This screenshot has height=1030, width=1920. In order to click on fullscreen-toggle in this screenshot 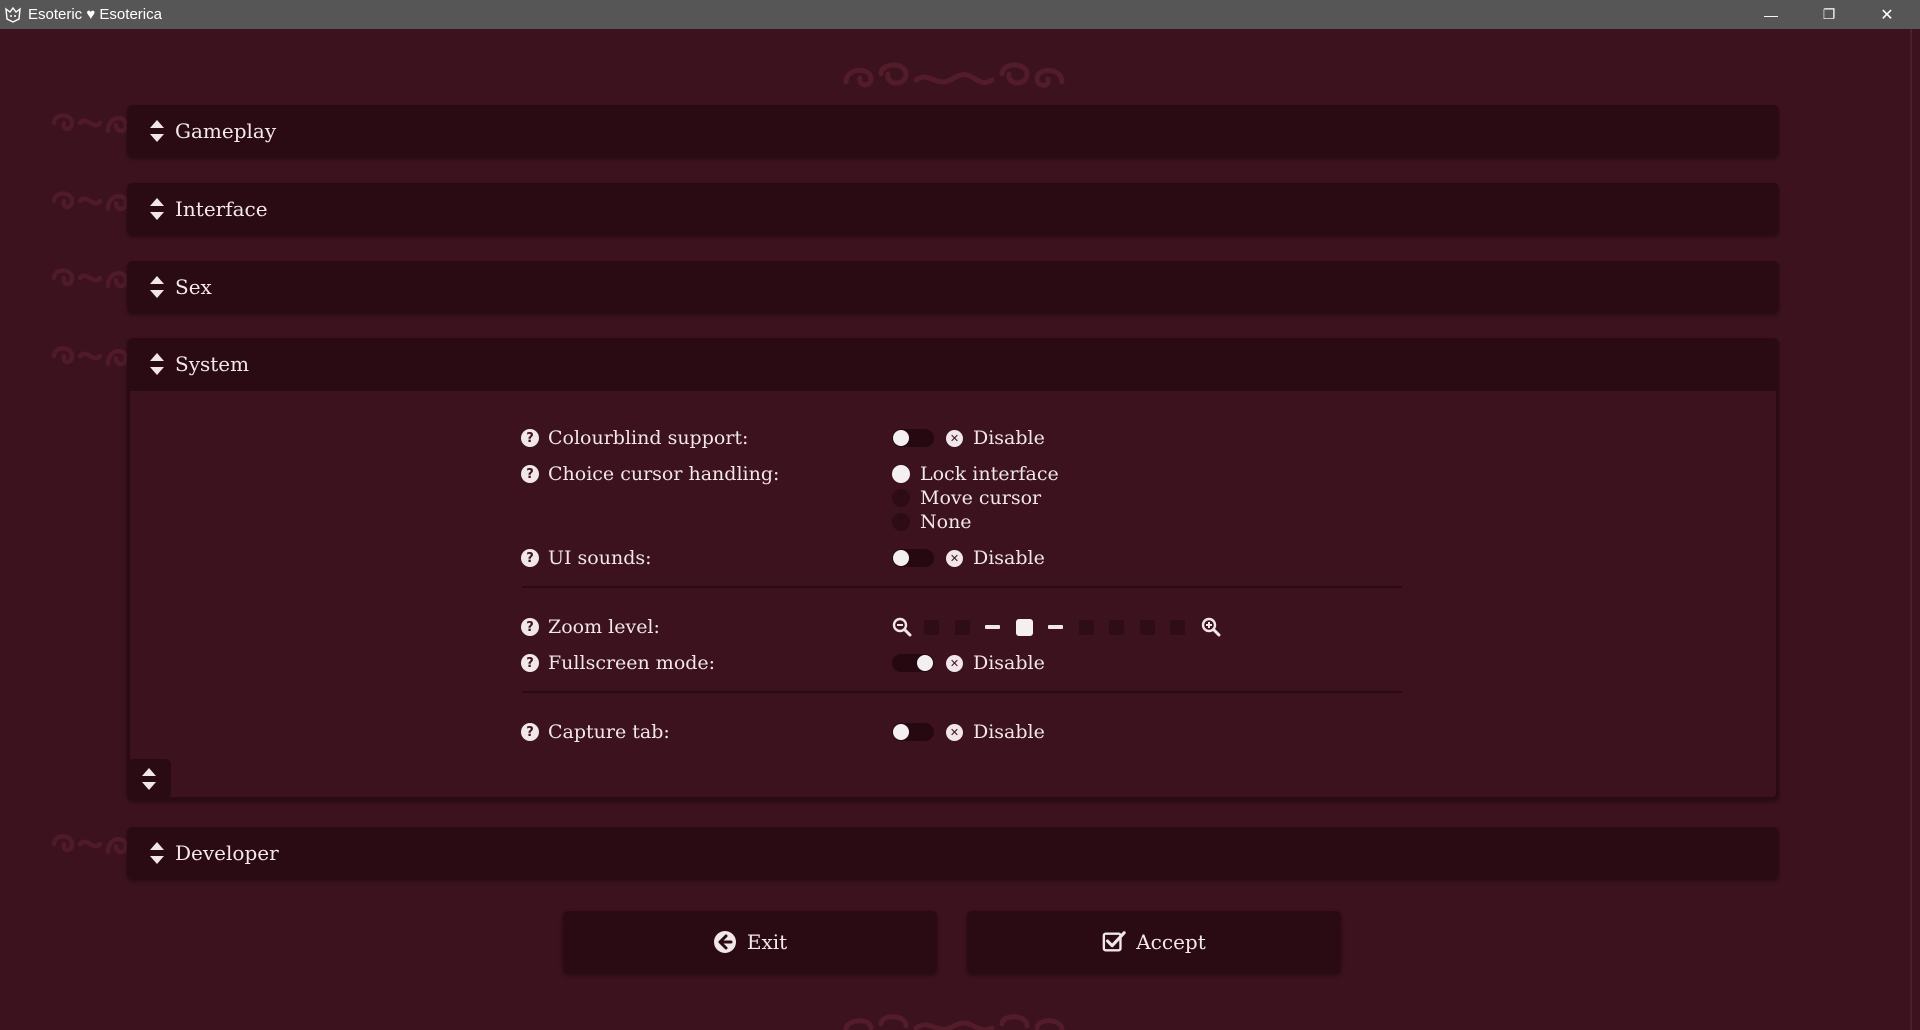, I will do `click(913, 663)`.